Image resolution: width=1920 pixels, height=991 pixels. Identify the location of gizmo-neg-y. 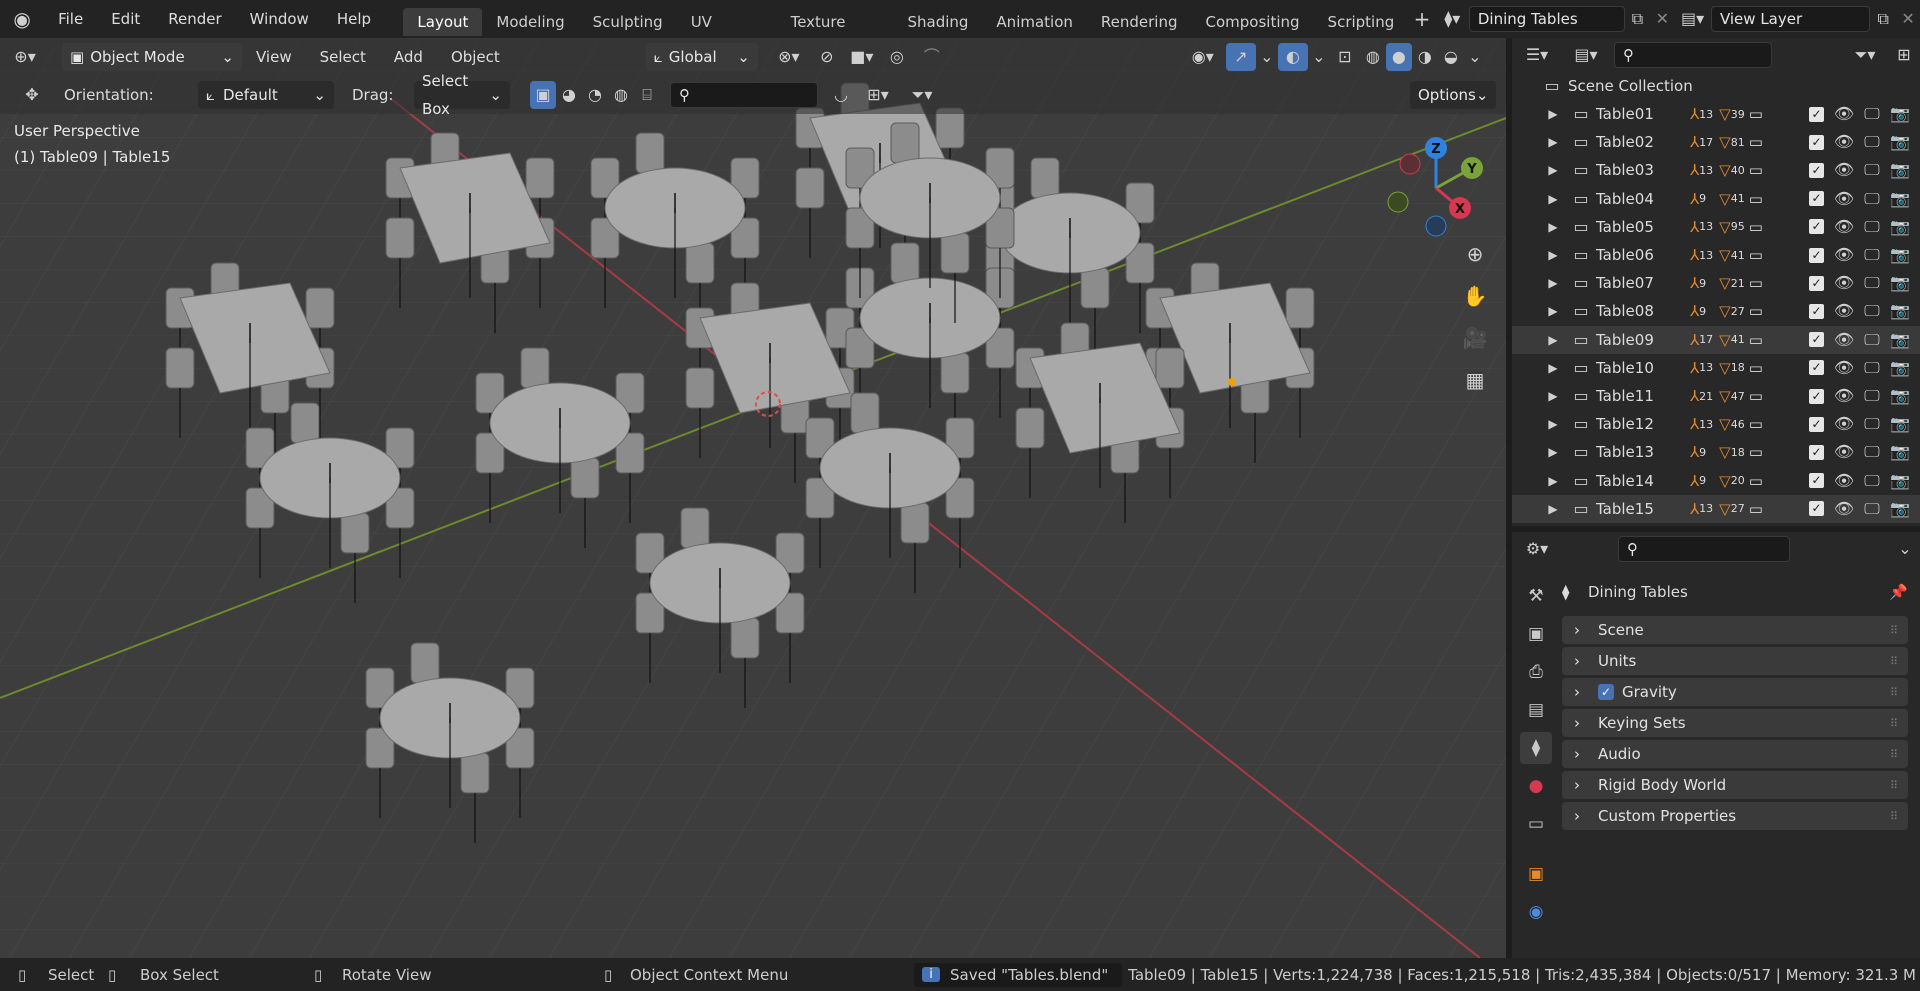
(1398, 202).